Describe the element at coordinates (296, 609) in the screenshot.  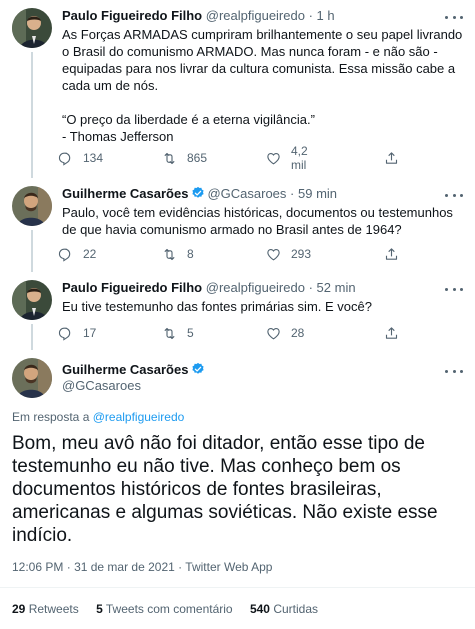
I see `likes-label: Curtidas` at that location.